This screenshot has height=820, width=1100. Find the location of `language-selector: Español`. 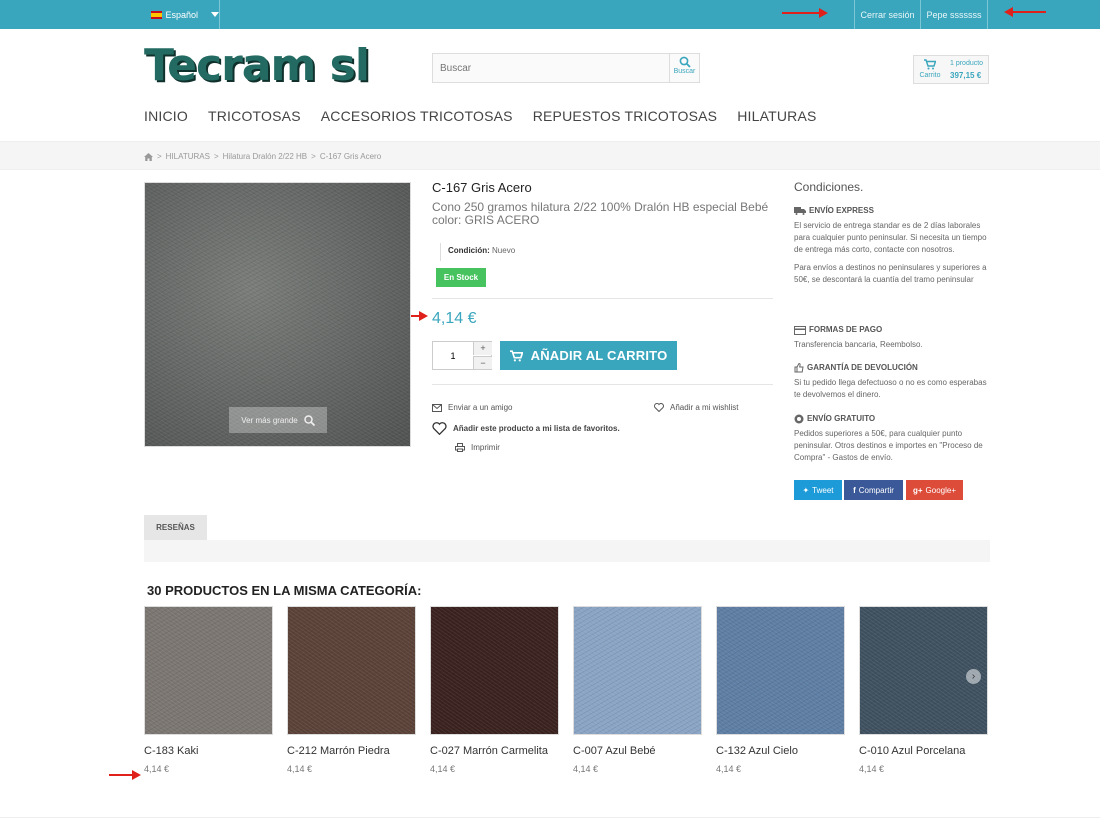

language-selector: Español is located at coordinates (182, 14).